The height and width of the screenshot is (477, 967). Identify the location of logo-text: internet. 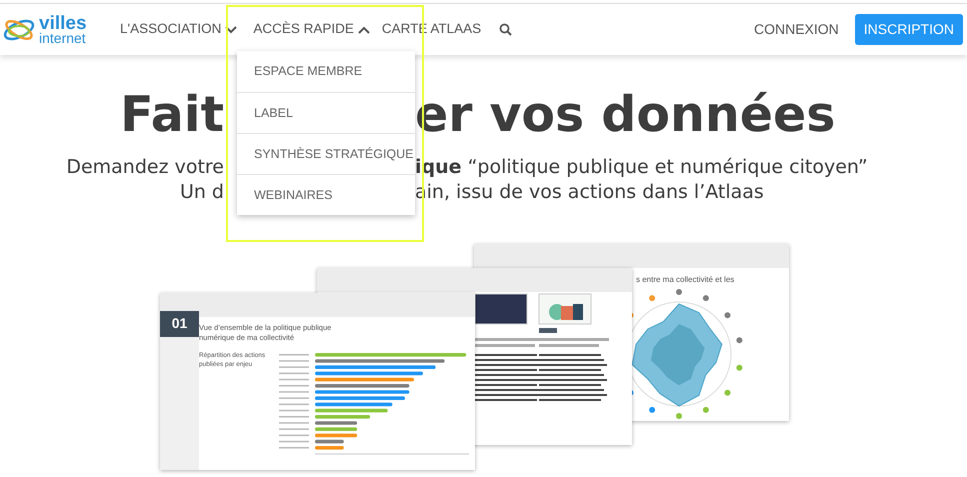
(63, 38).